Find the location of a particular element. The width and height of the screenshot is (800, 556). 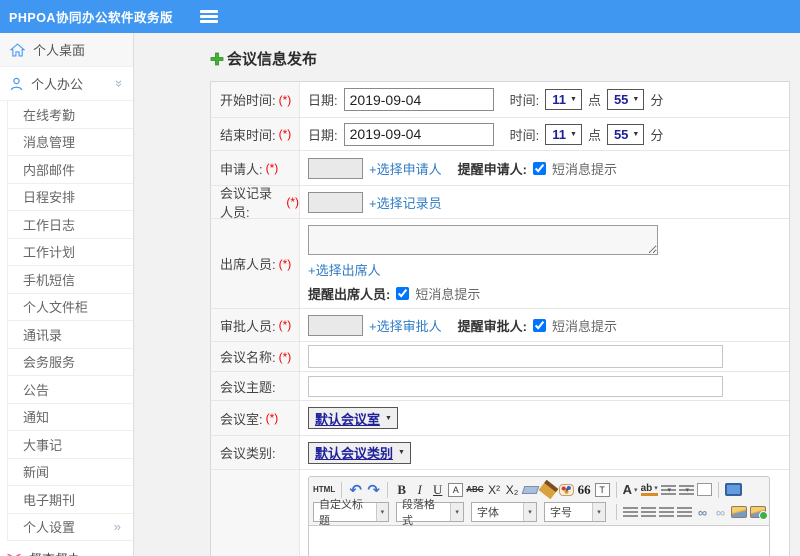

user-icon is located at coordinates (16, 83).